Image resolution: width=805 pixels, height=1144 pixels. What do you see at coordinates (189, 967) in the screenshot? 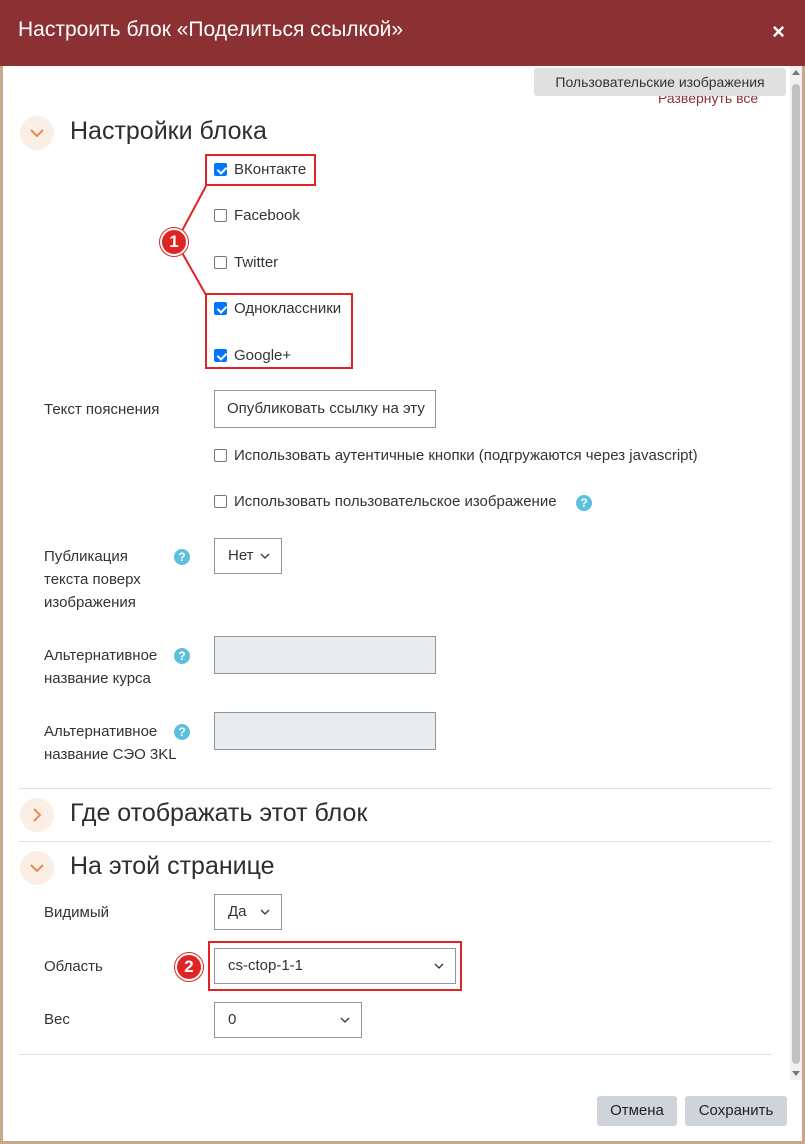
I see `annotation-badge-2: 2` at bounding box center [189, 967].